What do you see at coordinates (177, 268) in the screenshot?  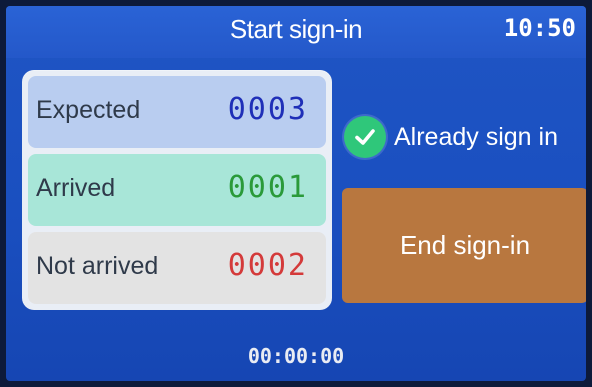 I see `not-arrived-row: Not arrived 0002` at bounding box center [177, 268].